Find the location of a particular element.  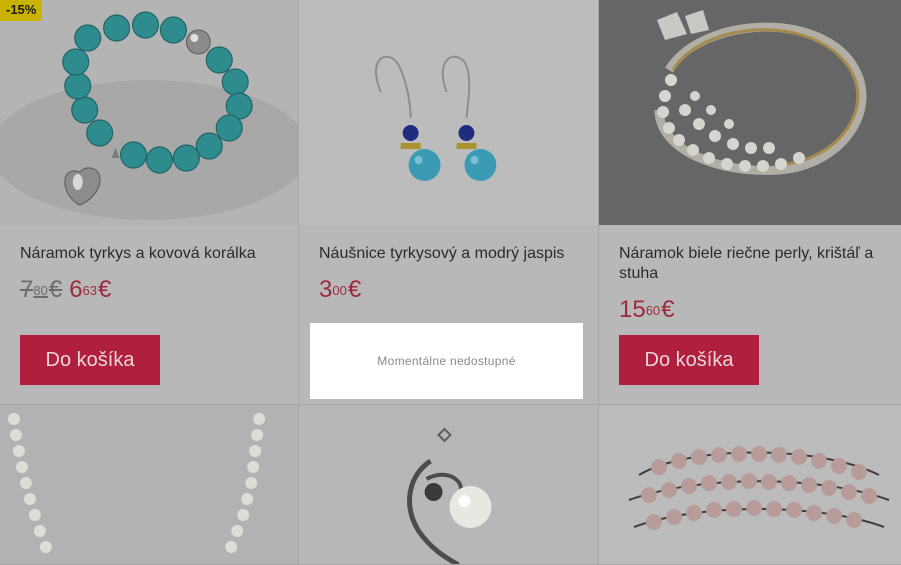

price-block: 300€ is located at coordinates (340, 290).